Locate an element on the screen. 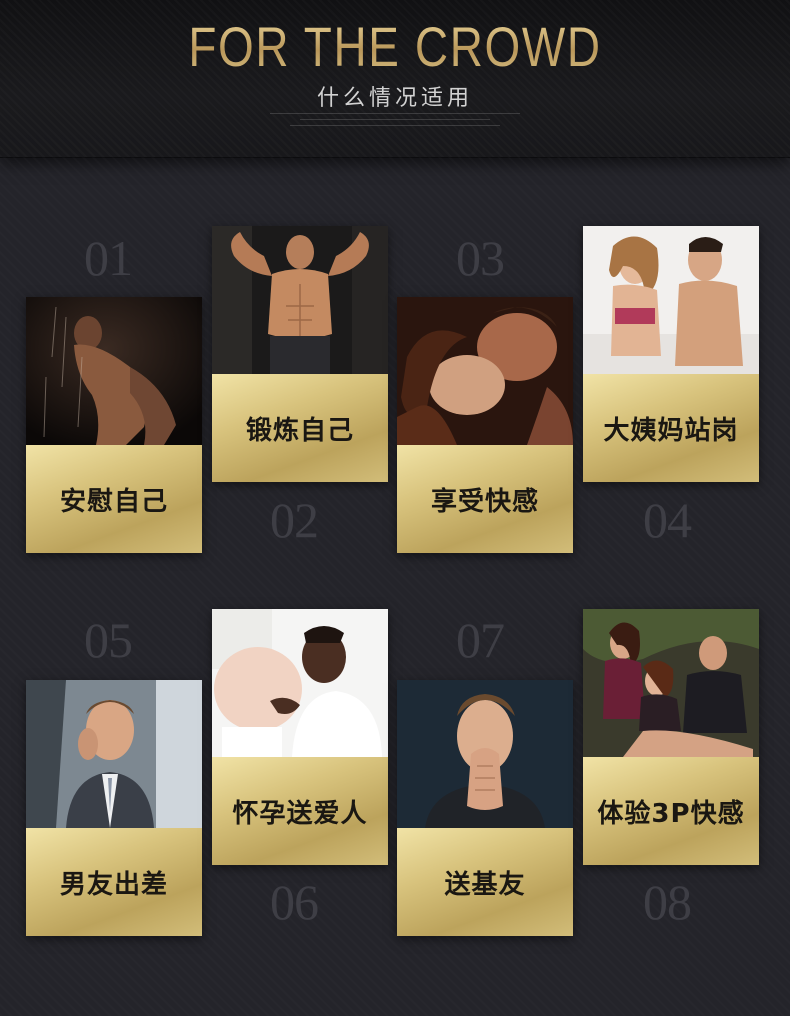 Image resolution: width=790 pixels, height=1016 pixels. card-07: 送基友 is located at coordinates (485, 808).